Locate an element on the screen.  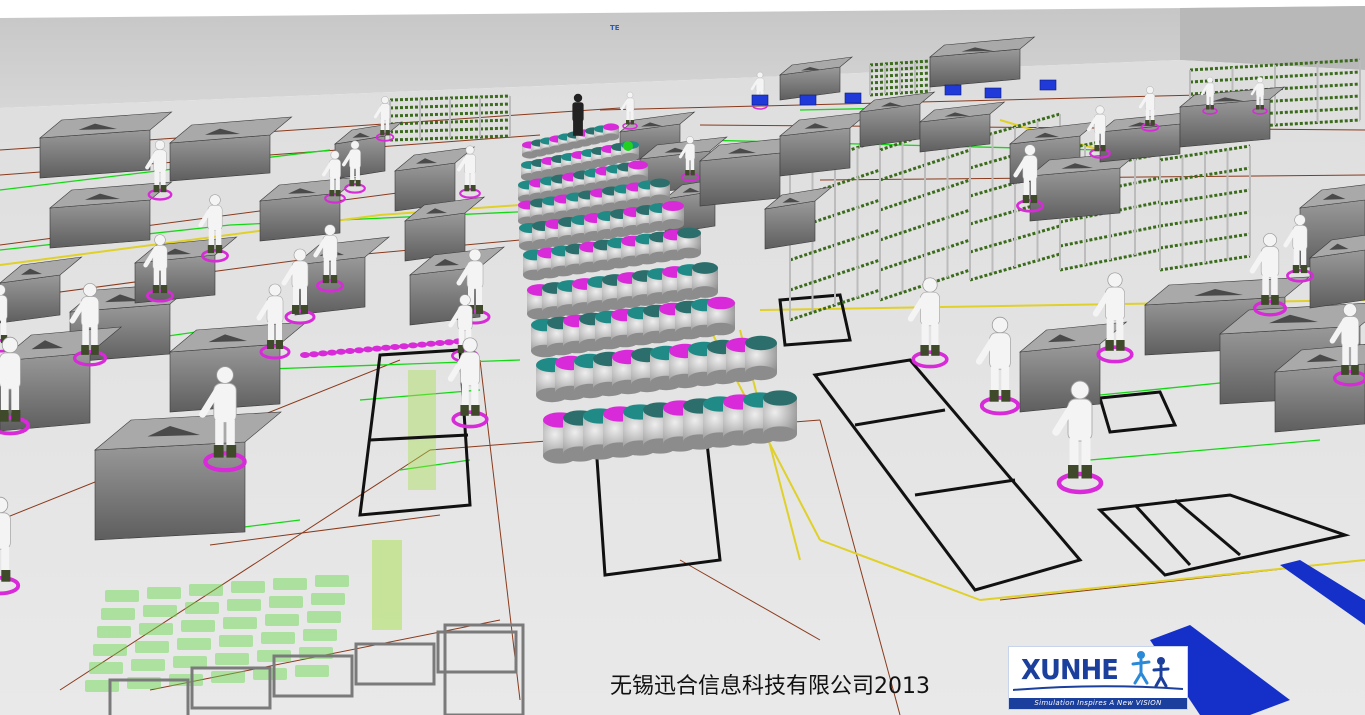
status-light-icon is located at coordinates (628, 146).